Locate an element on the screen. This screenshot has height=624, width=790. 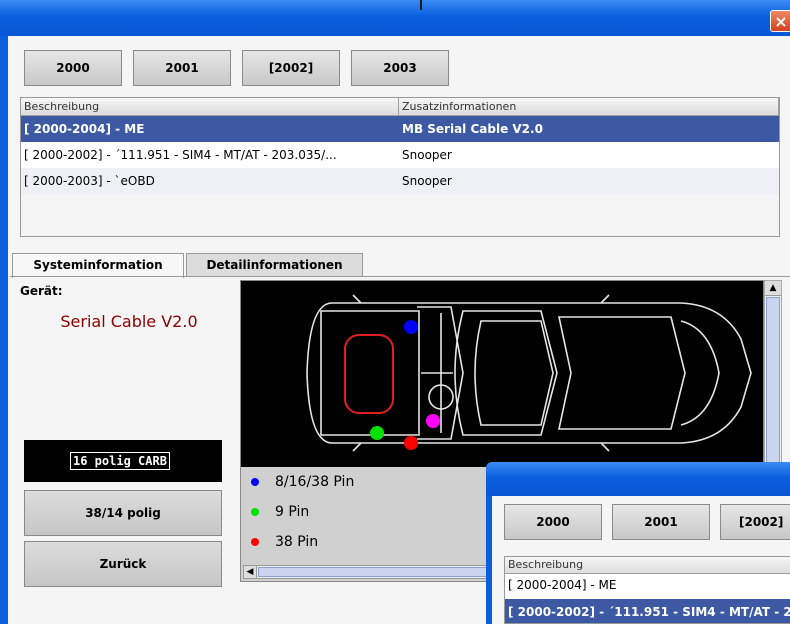
legend-row: 9 Pin is located at coordinates (280, 512).